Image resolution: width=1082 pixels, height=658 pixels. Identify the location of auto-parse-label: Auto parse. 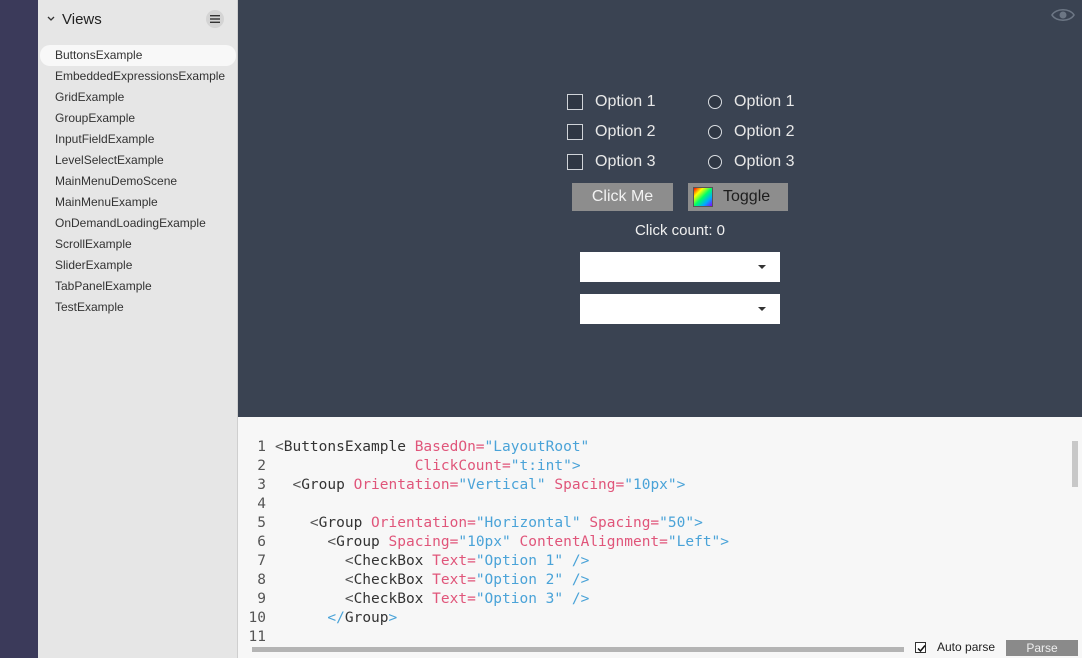
(966, 647).